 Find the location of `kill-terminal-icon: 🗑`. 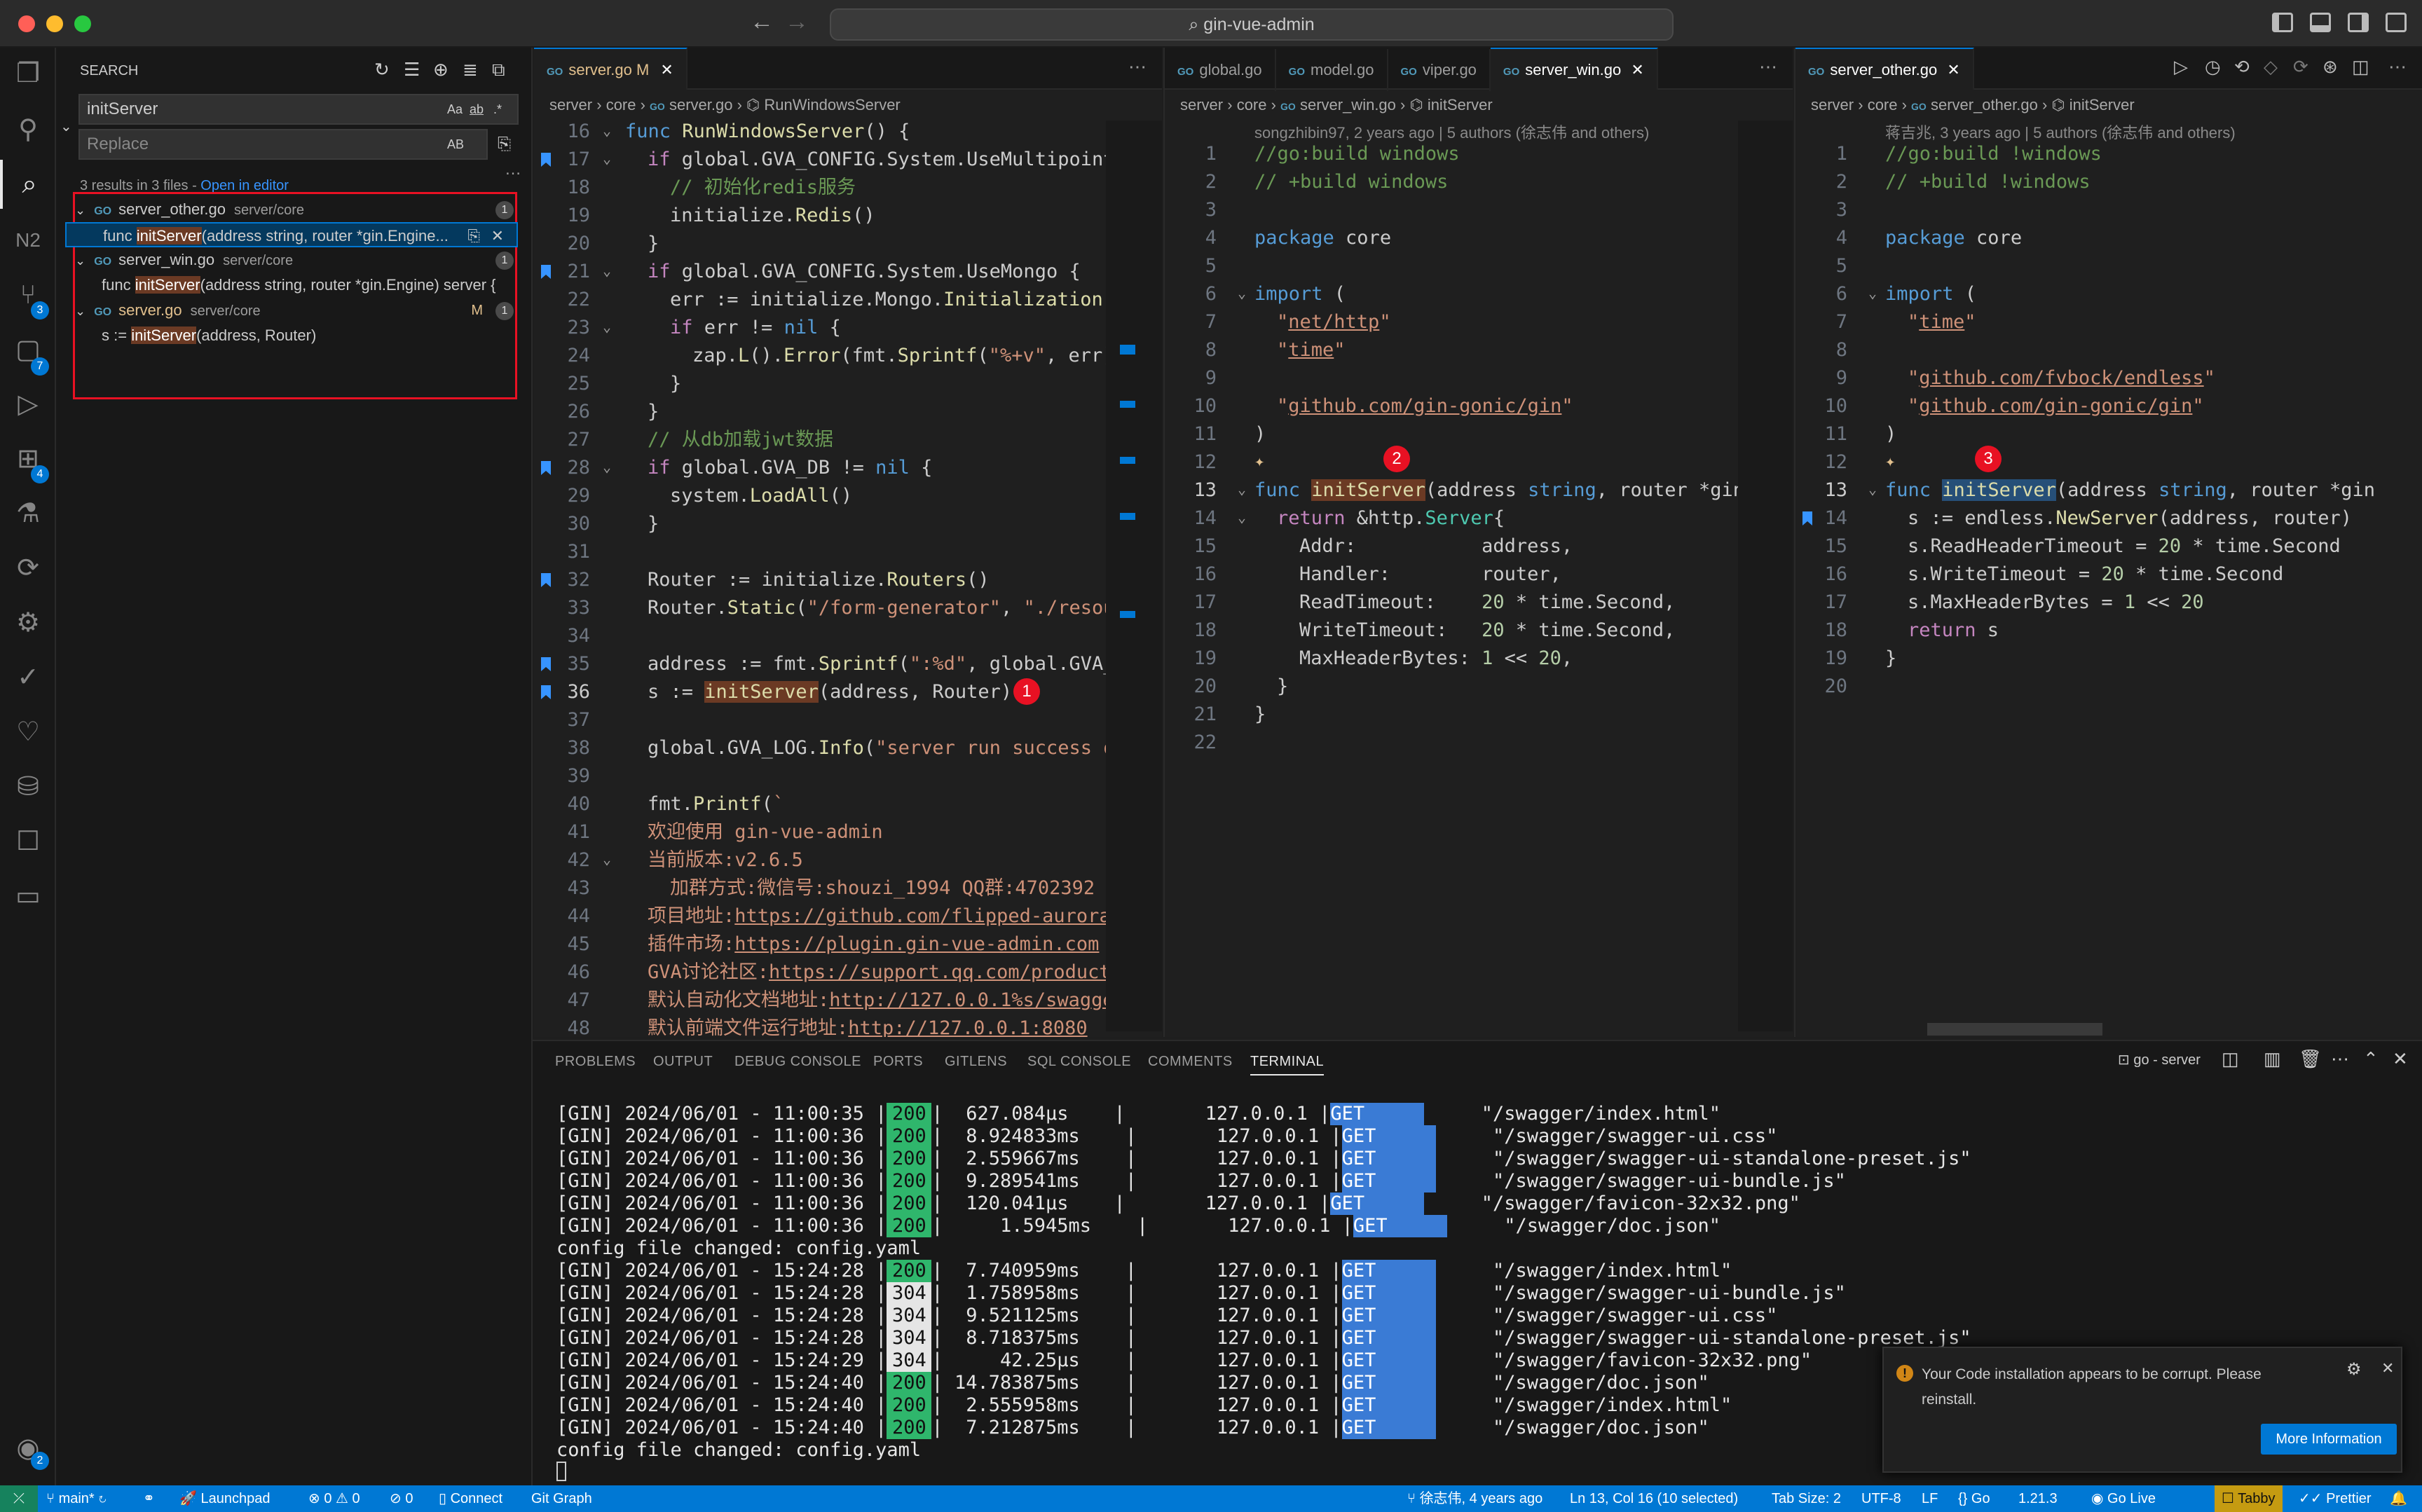

kill-terminal-icon: 🗑 is located at coordinates (2310, 1059).